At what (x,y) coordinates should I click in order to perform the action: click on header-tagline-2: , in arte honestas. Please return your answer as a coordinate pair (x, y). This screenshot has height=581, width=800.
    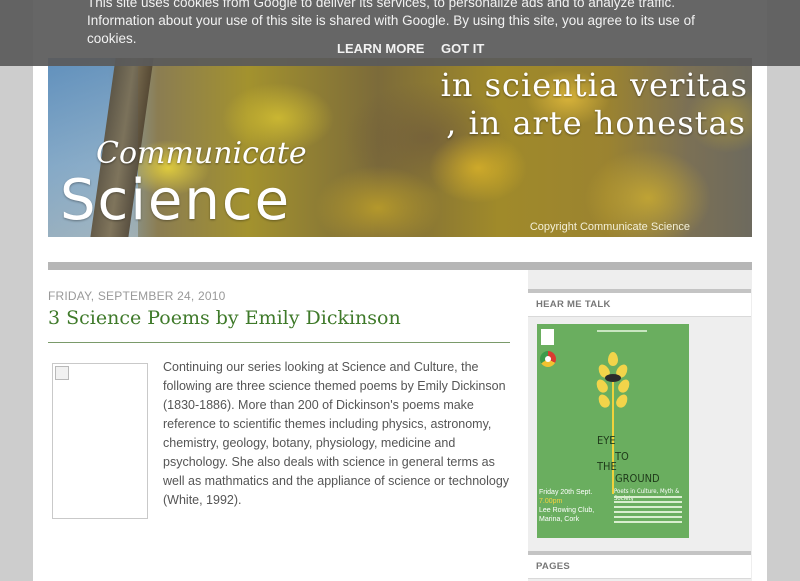
    Looking at the image, I should click on (596, 123).